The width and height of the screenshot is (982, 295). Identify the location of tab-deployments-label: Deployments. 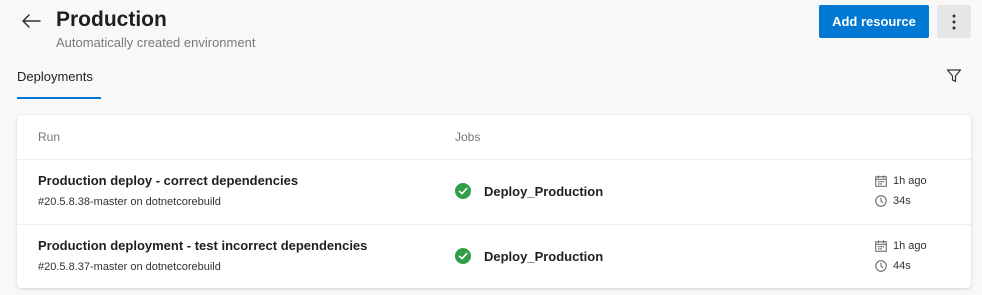
(55, 76).